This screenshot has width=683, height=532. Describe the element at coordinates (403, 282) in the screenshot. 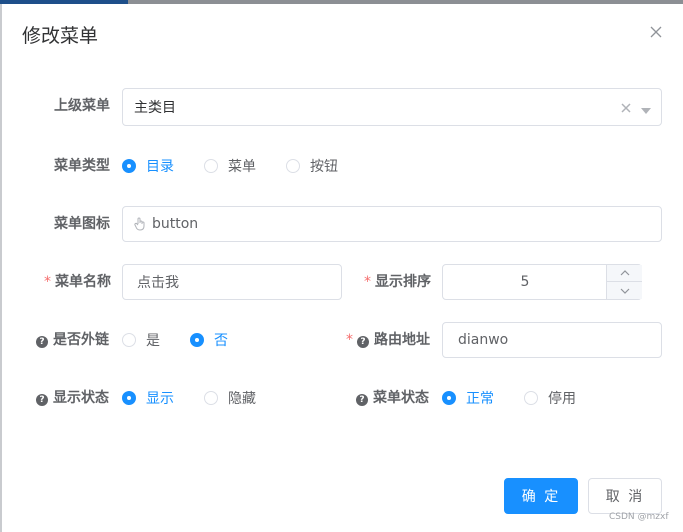

I see `label-text: 显示排序` at that location.